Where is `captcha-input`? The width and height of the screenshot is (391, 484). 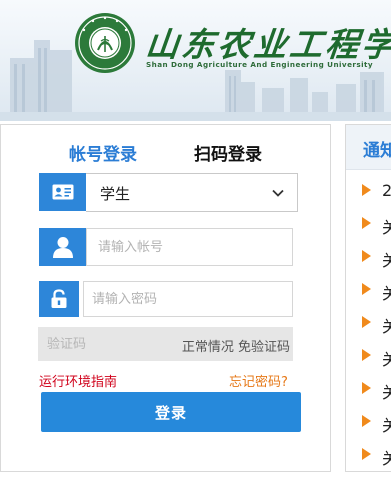
captcha-input is located at coordinates (93, 344).